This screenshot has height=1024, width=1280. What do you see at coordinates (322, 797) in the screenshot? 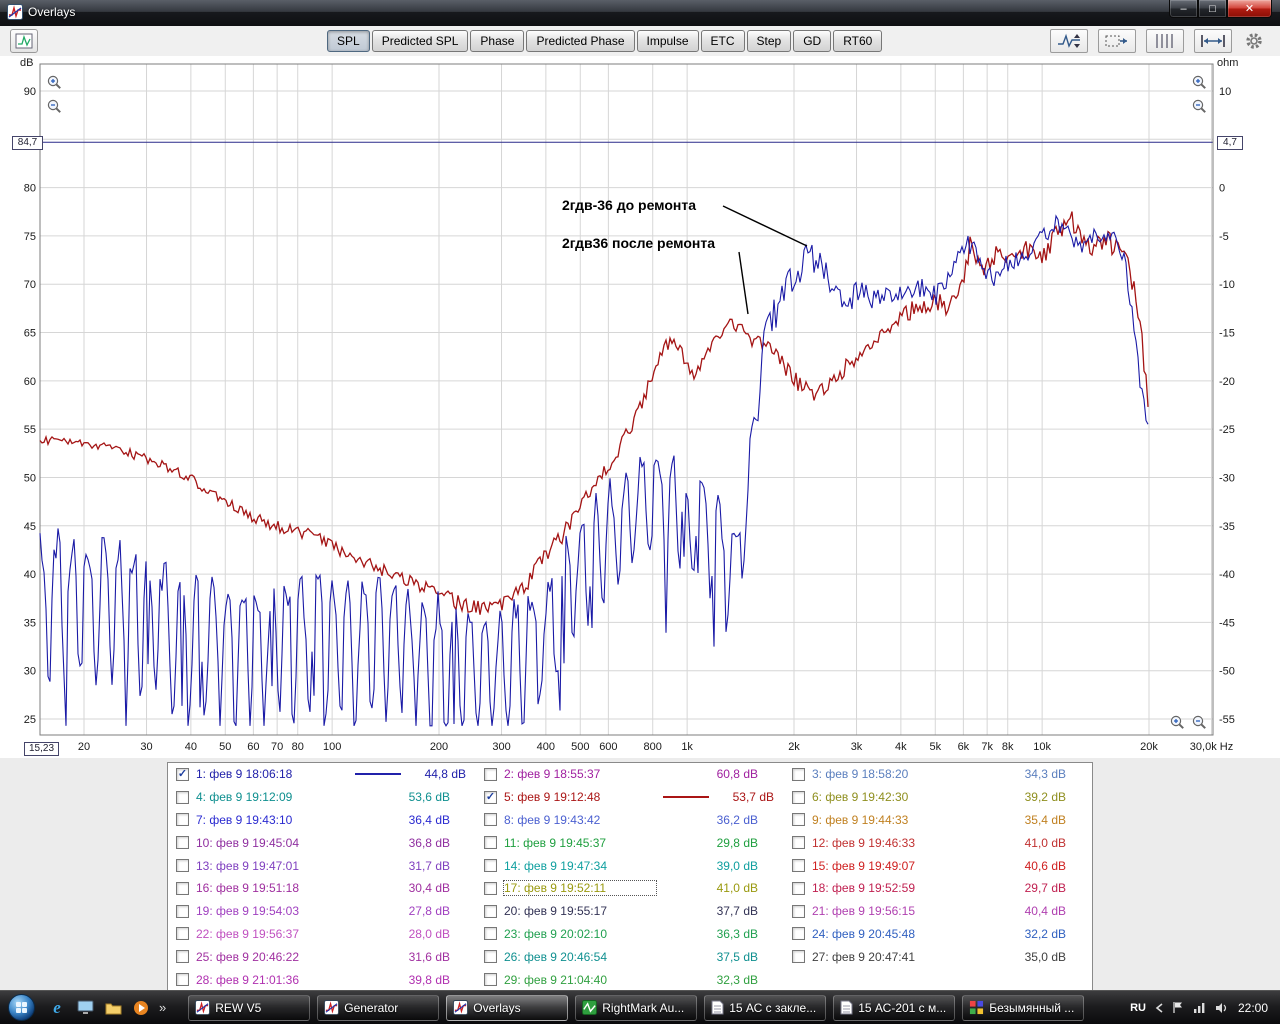
I see `legend-entry: 4: фев 9 19:12:09 53,6 dB` at bounding box center [322, 797].